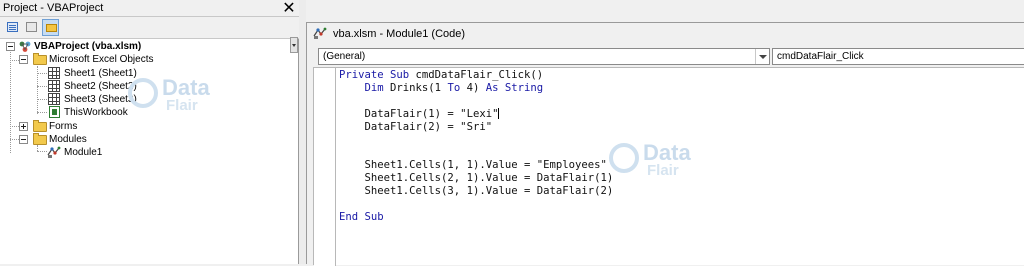 This screenshot has width=1024, height=266. What do you see at coordinates (431, 113) in the screenshot?
I see `code-text: DataFlair(1) = "Lexi"` at bounding box center [431, 113].